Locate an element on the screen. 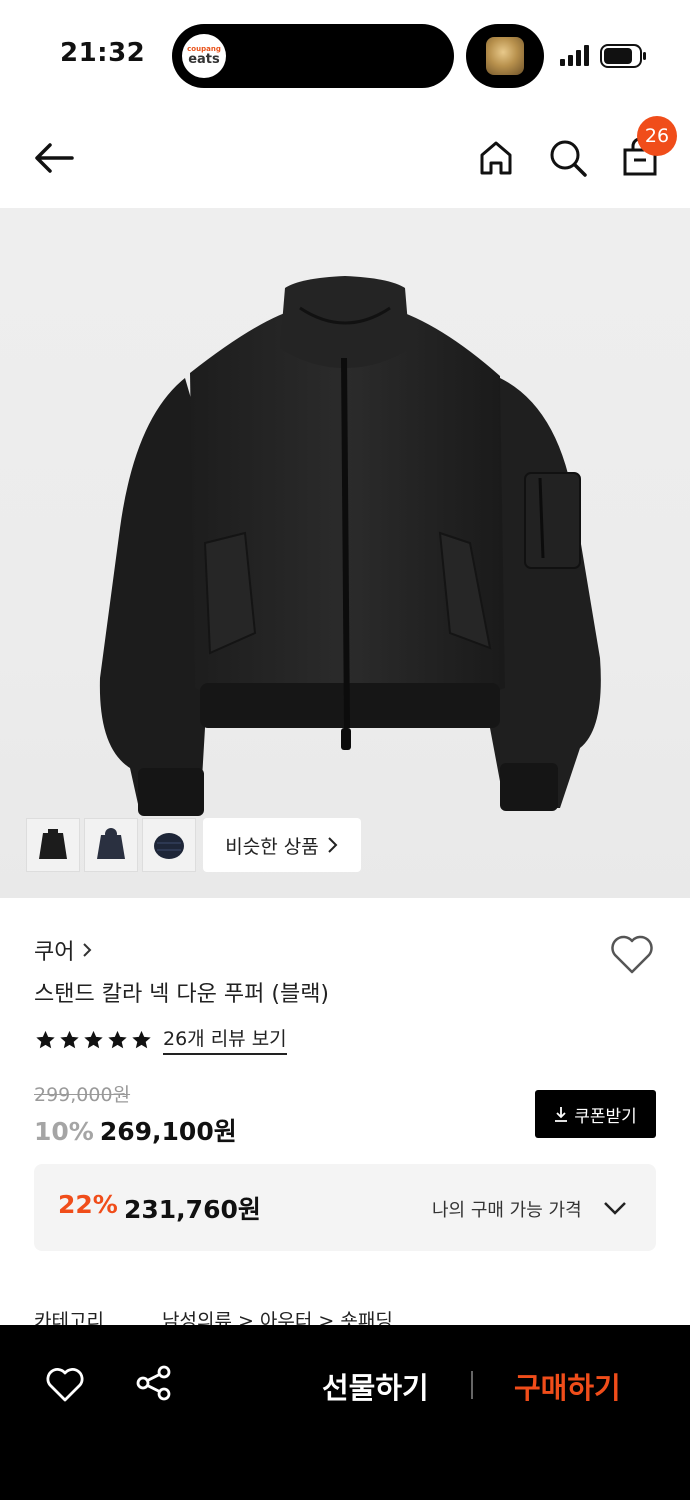  price-row: 10% 269,100원 is located at coordinates (135, 1130).